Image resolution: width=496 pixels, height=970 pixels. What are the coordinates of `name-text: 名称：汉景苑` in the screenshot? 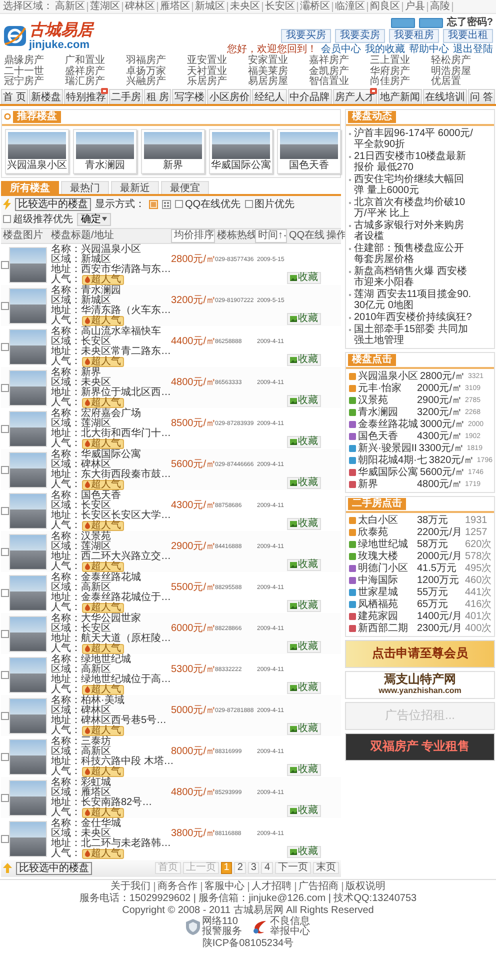 It's located at (111, 537).